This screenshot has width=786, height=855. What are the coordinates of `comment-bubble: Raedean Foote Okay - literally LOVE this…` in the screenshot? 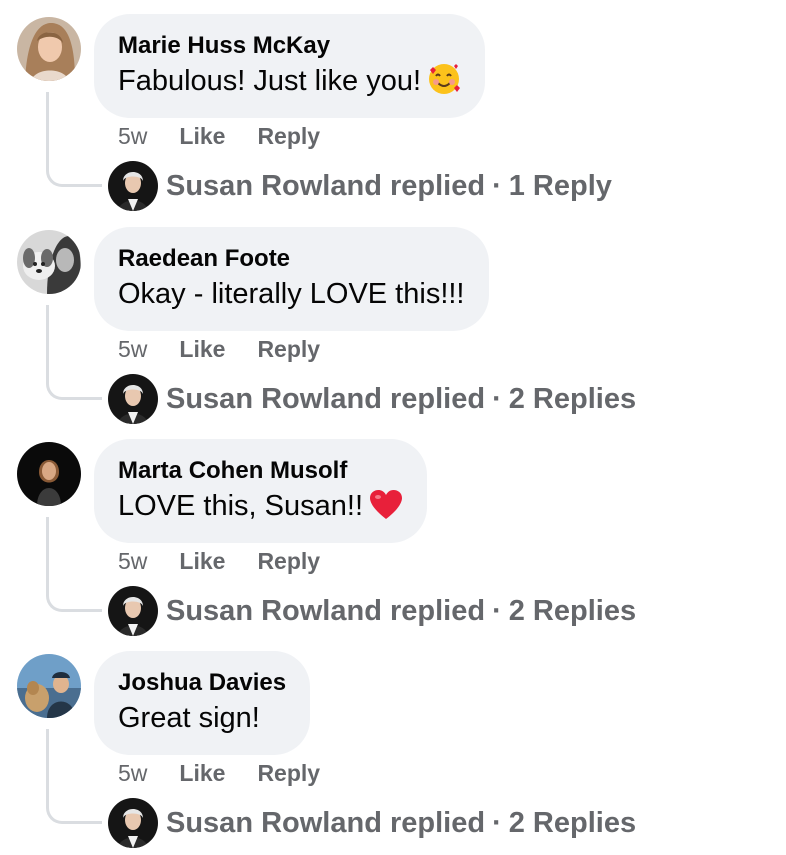 It's located at (291, 279).